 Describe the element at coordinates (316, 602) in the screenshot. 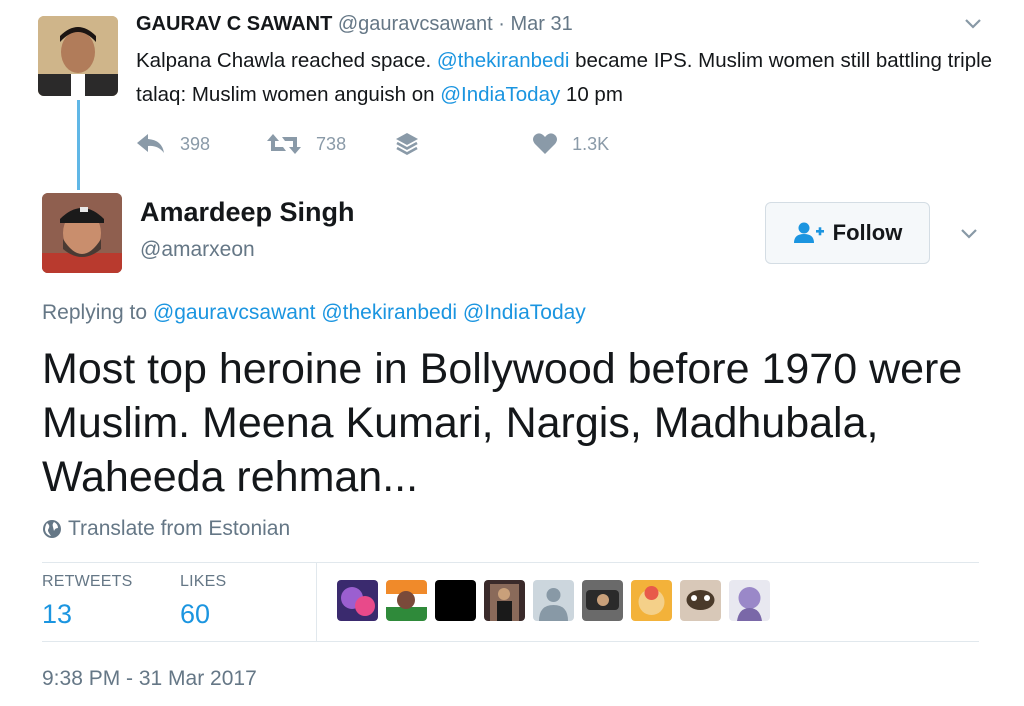

I see `stats-vertical-divider` at that location.